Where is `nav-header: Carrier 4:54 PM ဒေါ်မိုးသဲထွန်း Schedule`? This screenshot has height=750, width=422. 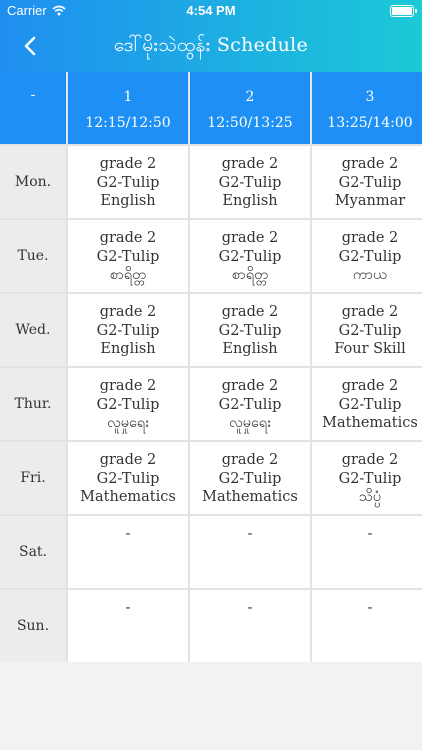
nav-header: Carrier 4:54 PM ဒေါ်မိုးသဲထွန်း Schedule is located at coordinates (211, 36).